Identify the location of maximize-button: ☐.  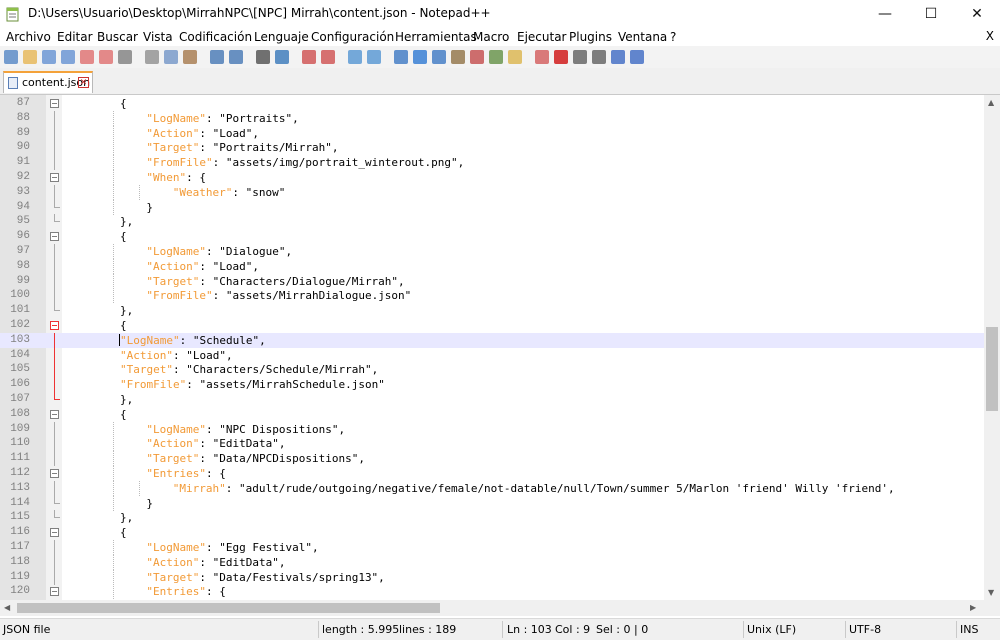
(931, 14).